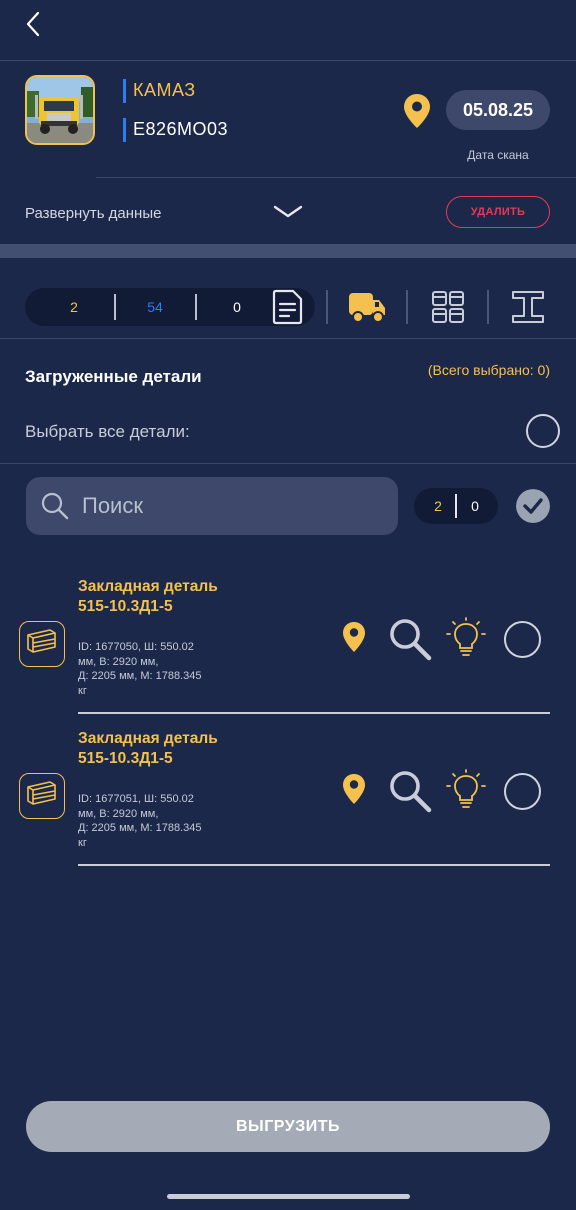  I want to click on search-counts-pill: 2 0, so click(456, 506).